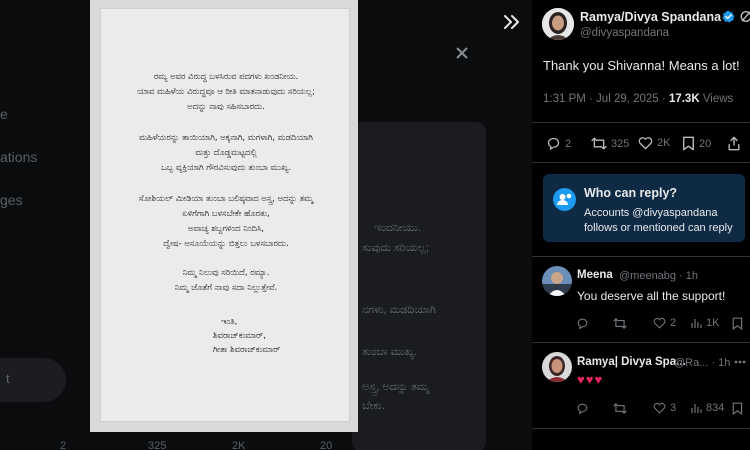  What do you see at coordinates (564, 199) in the screenshot?
I see `mention-badge-icon` at bounding box center [564, 199].